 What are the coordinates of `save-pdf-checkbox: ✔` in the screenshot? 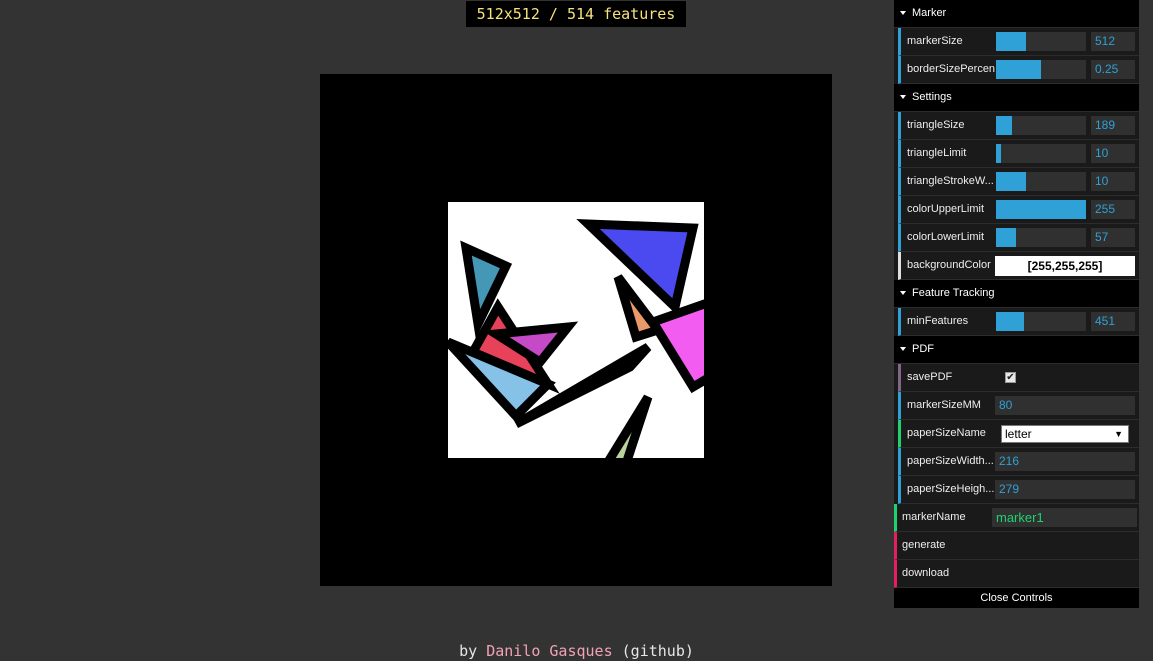 It's located at (1010, 377).